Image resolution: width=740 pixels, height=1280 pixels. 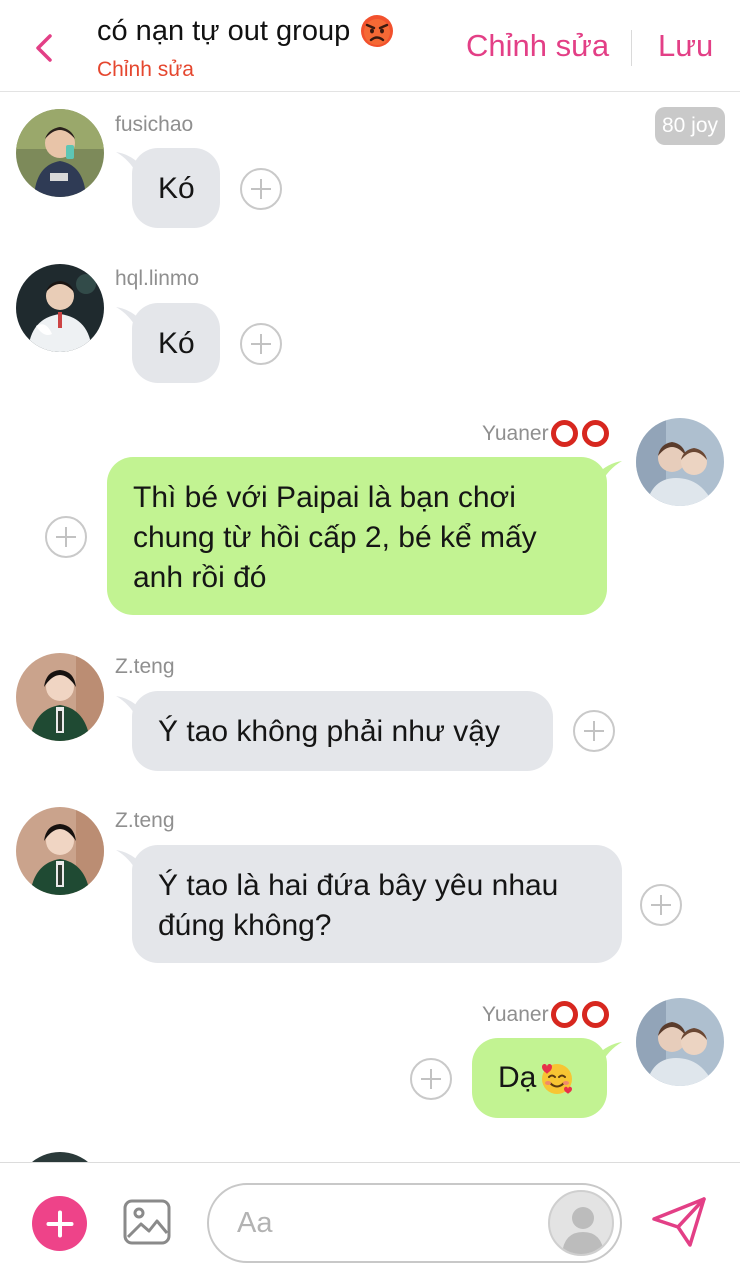 What do you see at coordinates (387, 1223) in the screenshot?
I see `message-input` at bounding box center [387, 1223].